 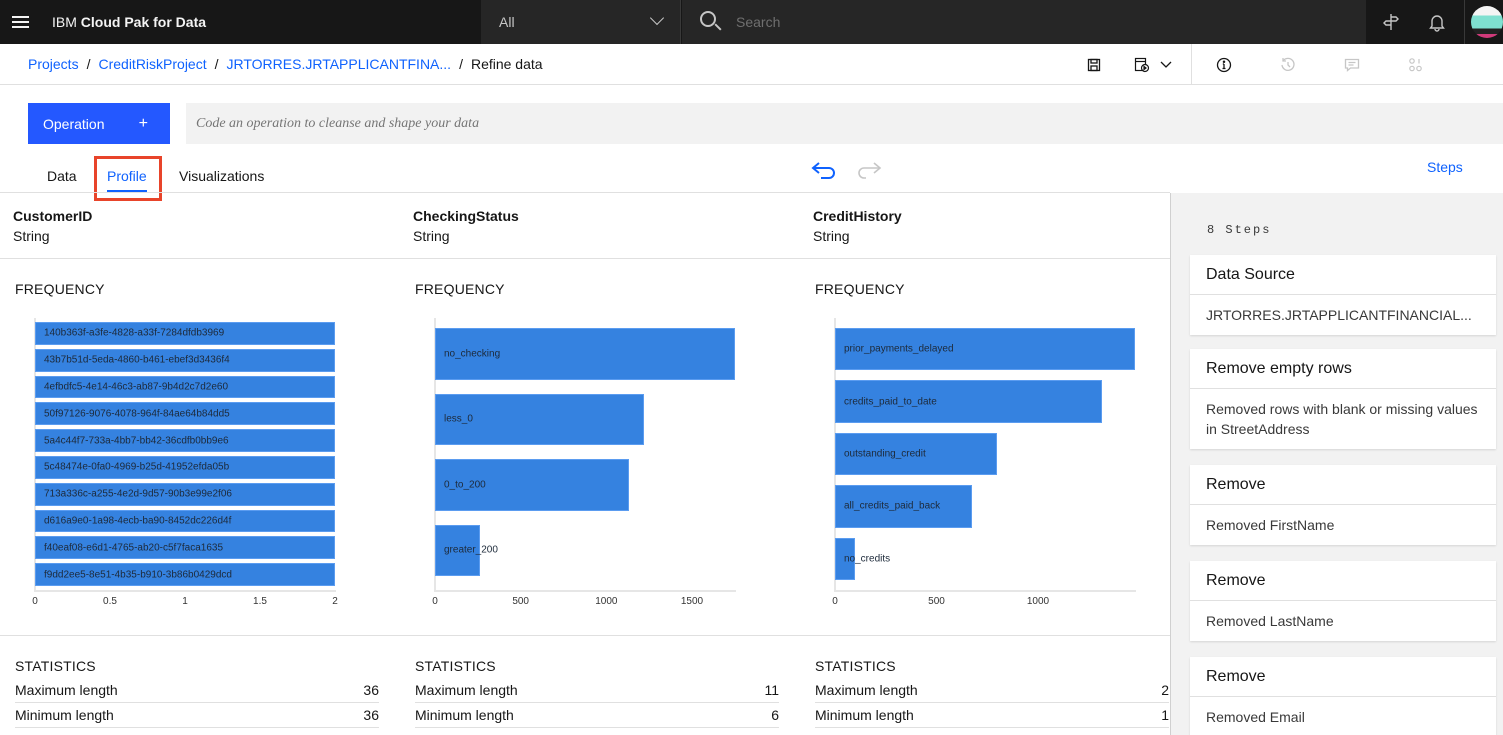 What do you see at coordinates (1288, 64) in the screenshot?
I see `history-icon` at bounding box center [1288, 64].